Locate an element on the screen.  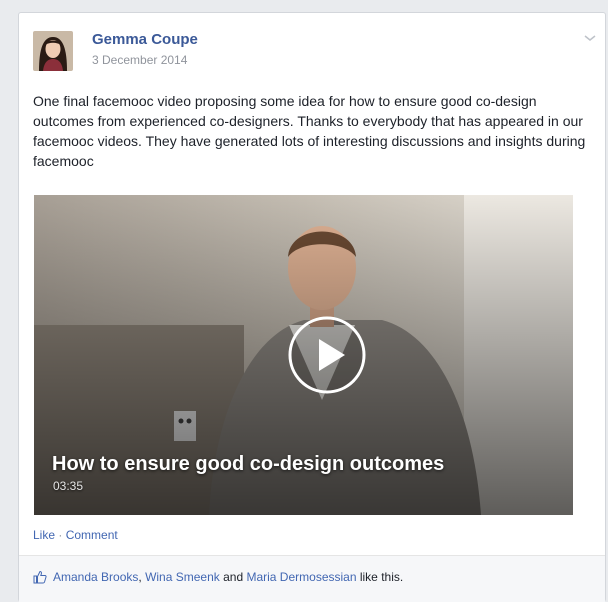
author-name: Gemma Coupe is located at coordinates (145, 39).